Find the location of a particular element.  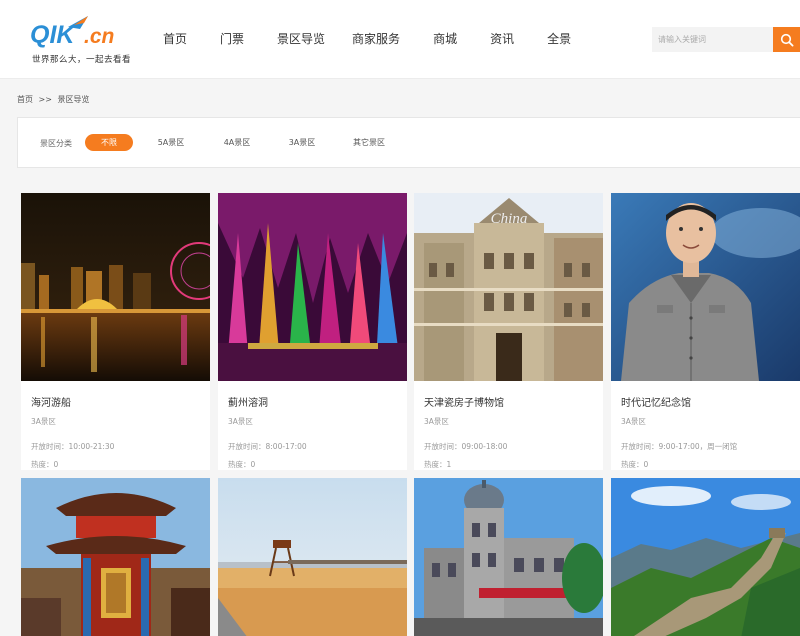

site-logo: QIK .cn 世界那么大，一起去看看 is located at coordinates (85, 39).